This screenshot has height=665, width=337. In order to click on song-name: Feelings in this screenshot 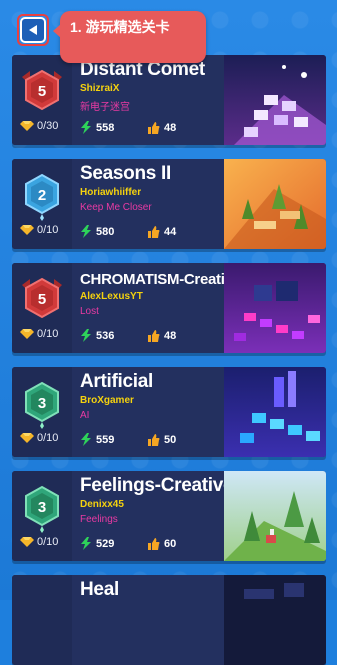, I will do `click(99, 519)`.